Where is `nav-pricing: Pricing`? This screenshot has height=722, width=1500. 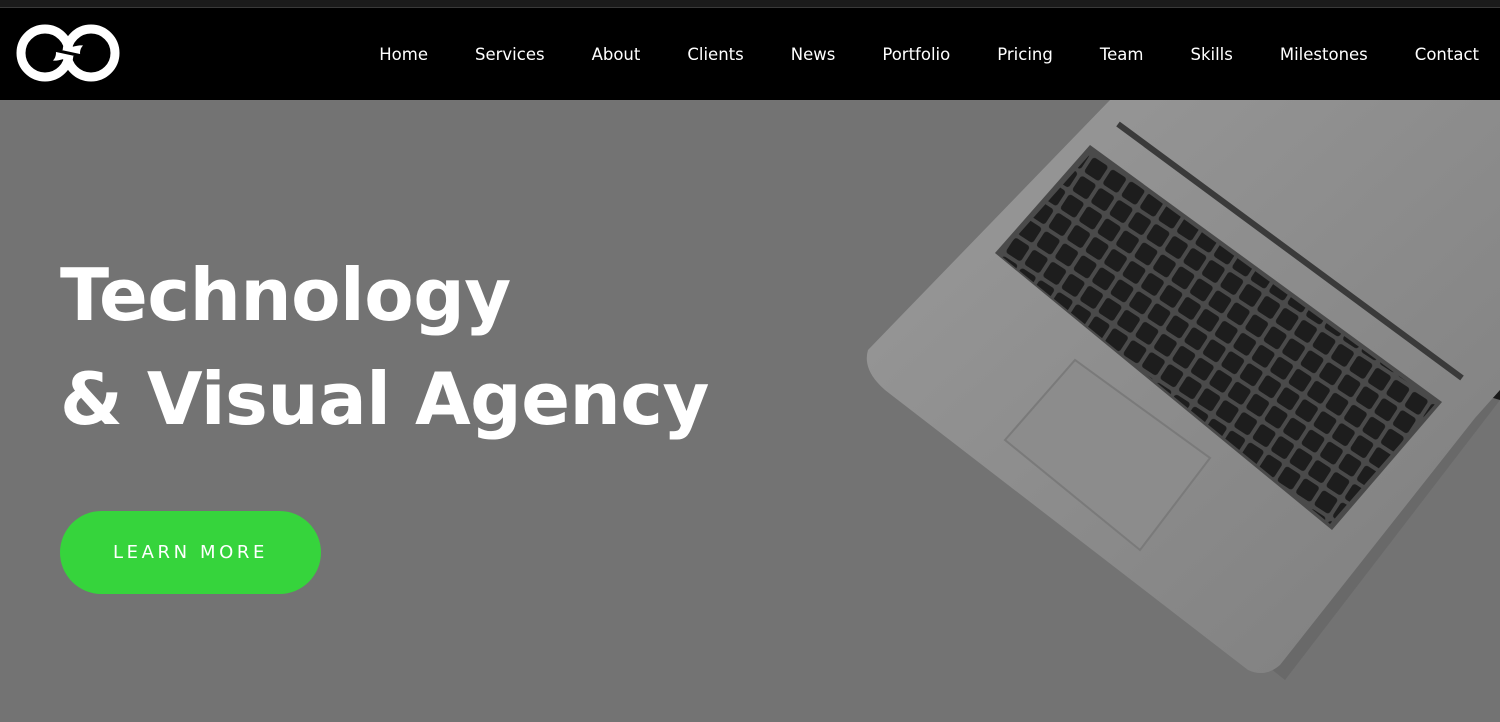 nav-pricing: Pricing is located at coordinates (1025, 54).